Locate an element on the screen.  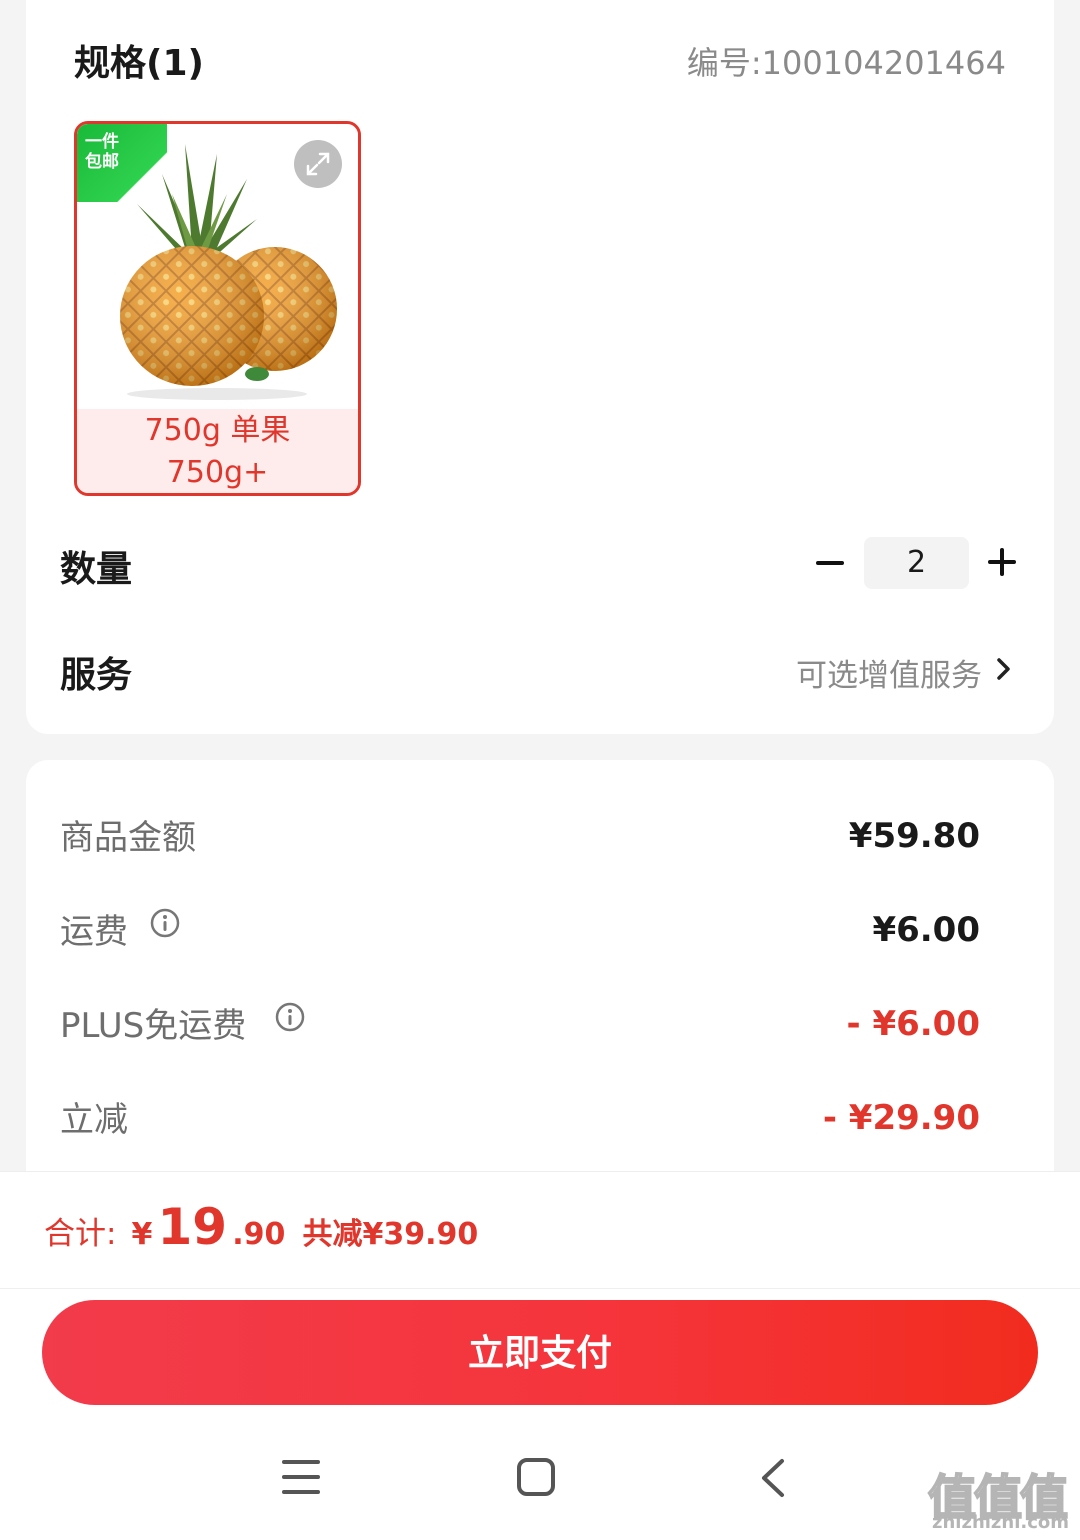
service-hint: 可选增值服务 is located at coordinates (889, 672).